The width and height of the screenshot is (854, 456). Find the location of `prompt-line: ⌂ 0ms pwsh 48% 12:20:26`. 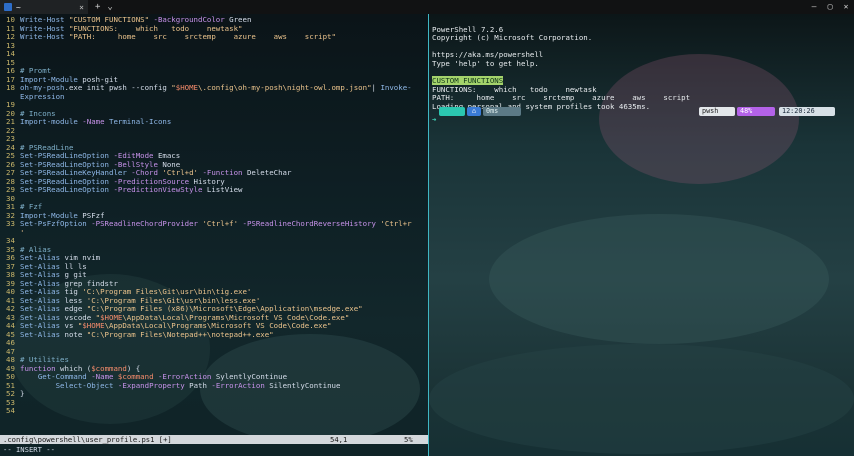

prompt-line: ⌂ 0ms pwsh 48% 12:20:26 is located at coordinates (641, 112).